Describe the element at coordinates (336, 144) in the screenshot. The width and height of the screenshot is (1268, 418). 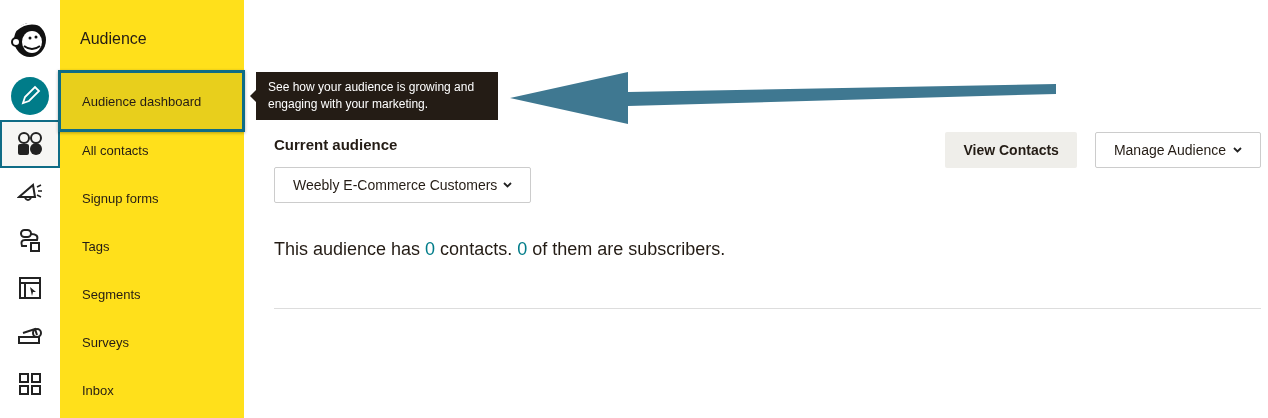
I see `current-audience-label: Current audience` at that location.